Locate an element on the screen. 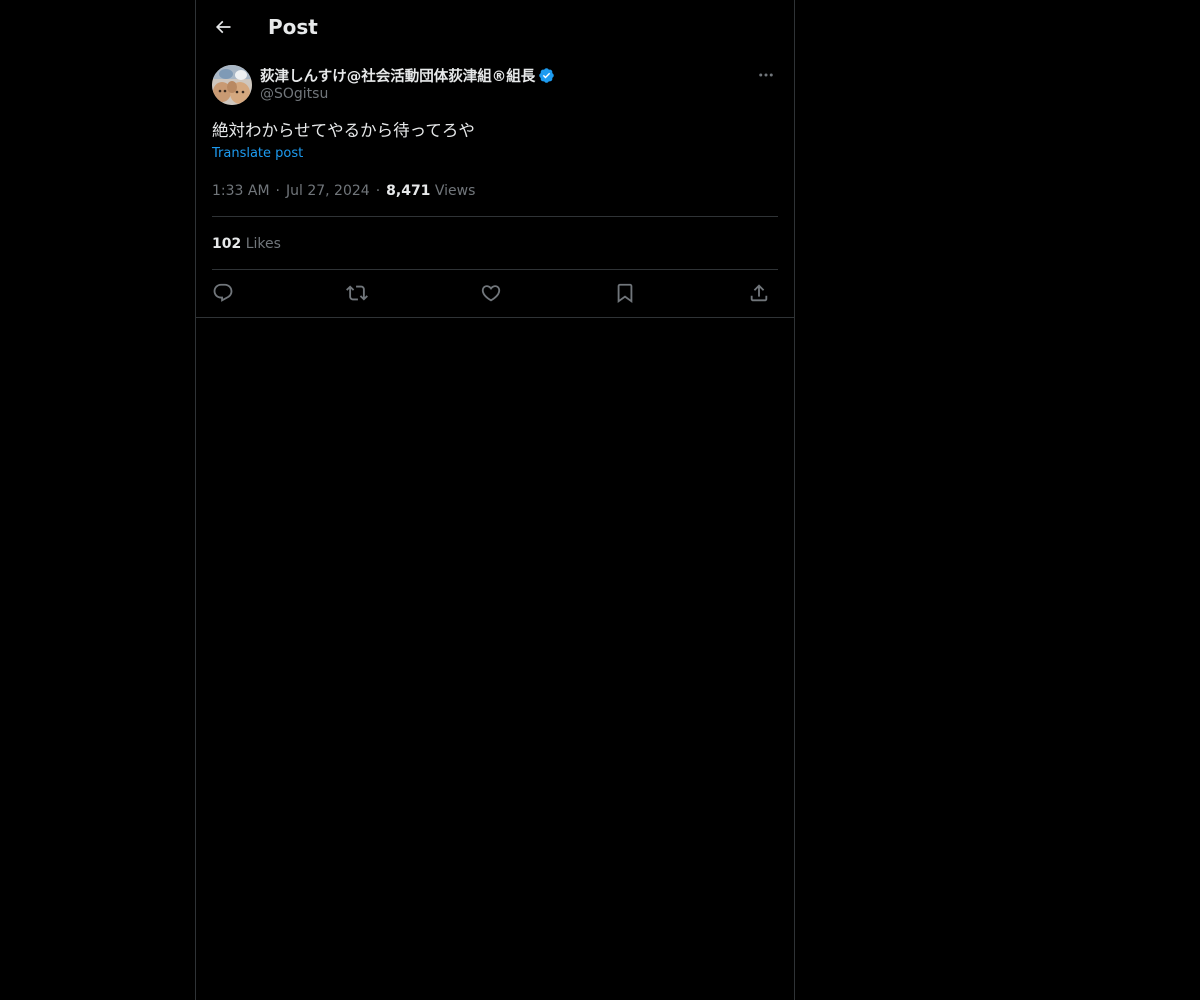  more-options-button is located at coordinates (766, 75).